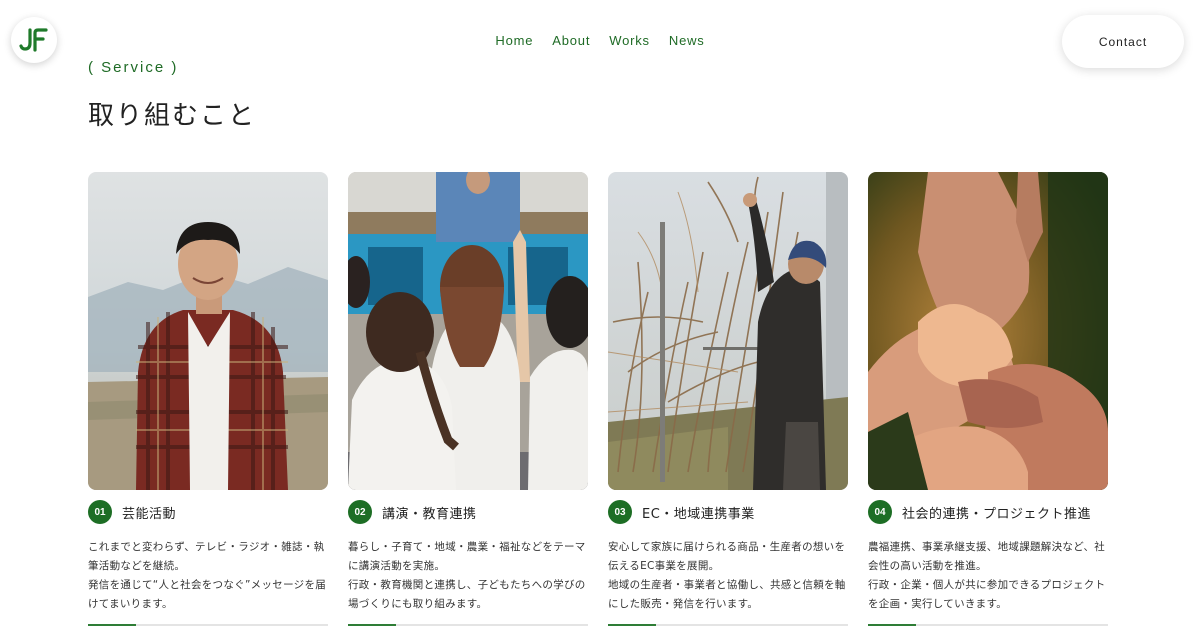  Describe the element at coordinates (683, 604) in the screenshot. I see `card-text-line: にした販売・発信を行います。` at that location.